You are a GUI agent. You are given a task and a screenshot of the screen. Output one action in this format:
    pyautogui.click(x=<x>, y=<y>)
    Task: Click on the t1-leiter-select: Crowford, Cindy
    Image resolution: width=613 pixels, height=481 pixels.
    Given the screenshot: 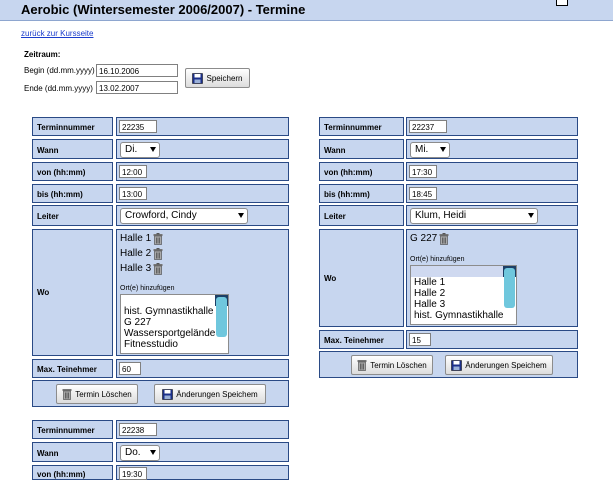 What is the action you would take?
    pyautogui.click(x=184, y=216)
    